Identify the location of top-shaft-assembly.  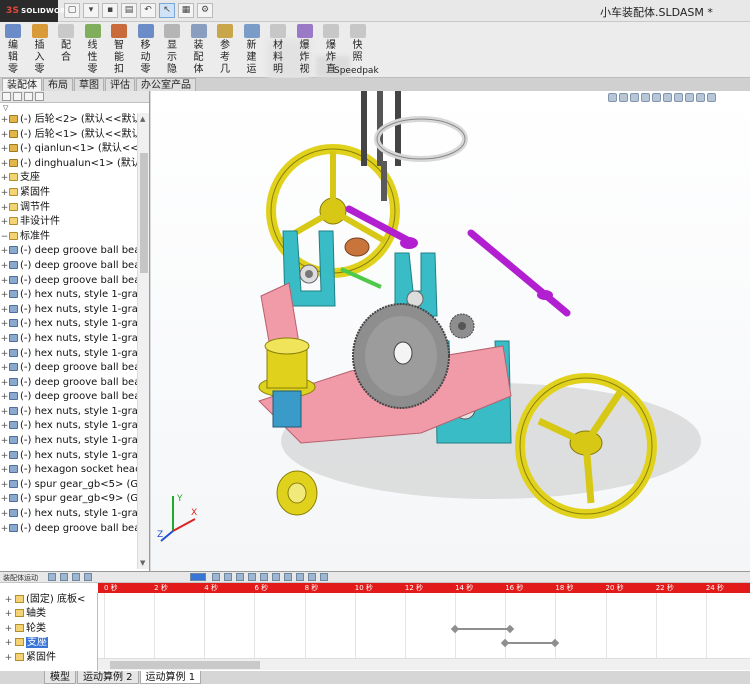
(414, 146).